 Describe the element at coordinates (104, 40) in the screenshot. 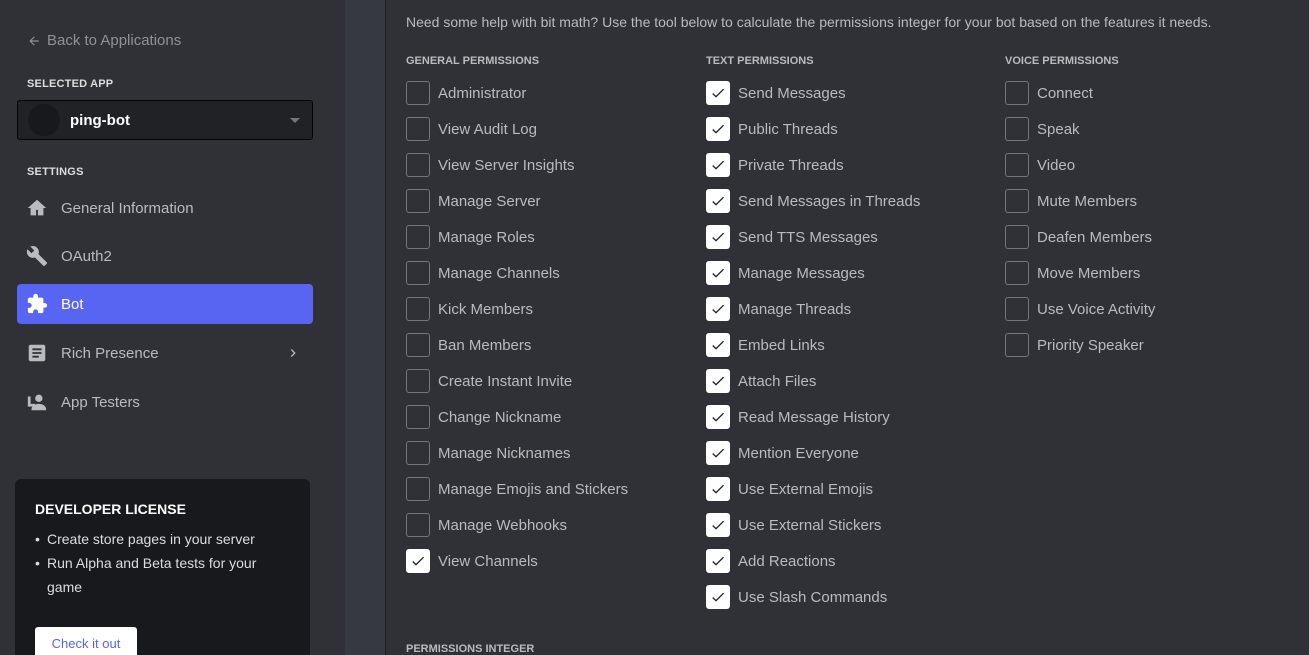

I see `back-to-applications-link: Back to Applications` at that location.